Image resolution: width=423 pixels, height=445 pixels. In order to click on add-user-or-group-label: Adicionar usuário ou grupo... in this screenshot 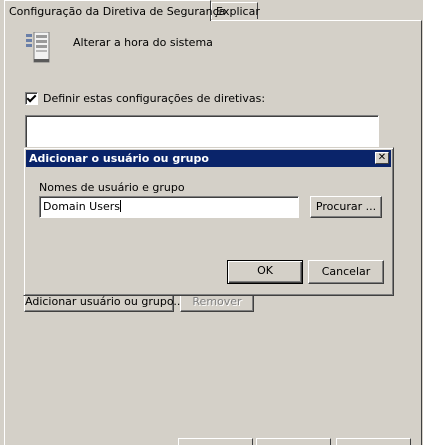, I will do `click(104, 301)`.